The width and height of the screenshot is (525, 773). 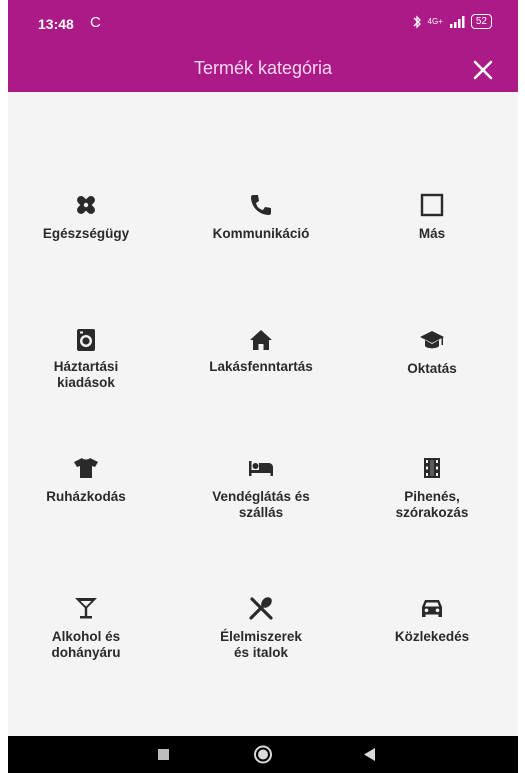 What do you see at coordinates (432, 468) in the screenshot?
I see `film-icon` at bounding box center [432, 468].